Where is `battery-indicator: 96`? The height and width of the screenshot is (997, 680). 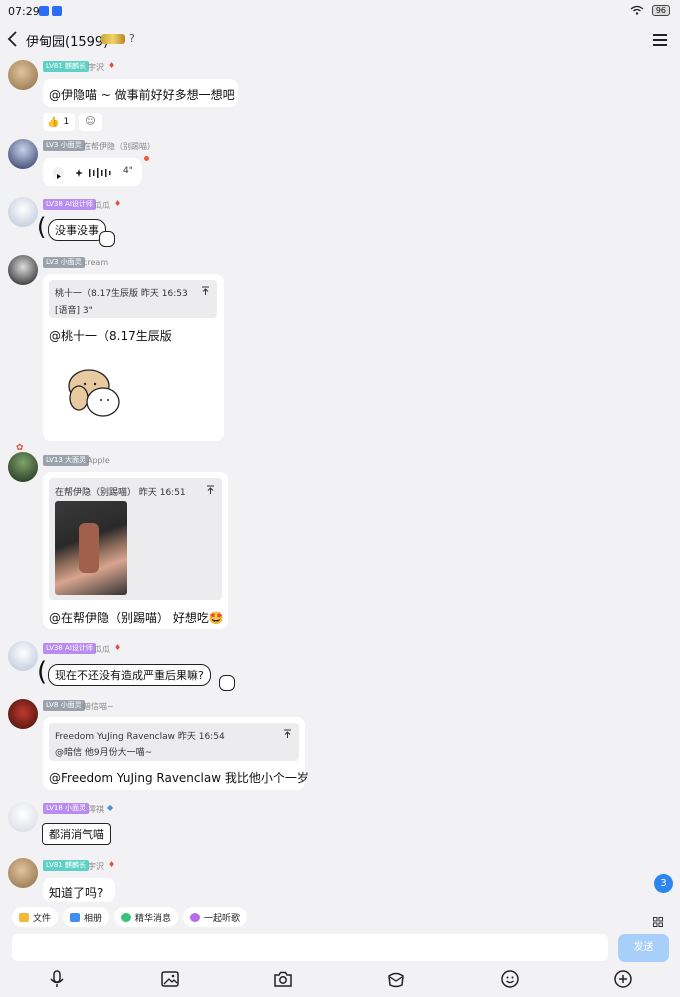 battery-indicator: 96 is located at coordinates (660, 10).